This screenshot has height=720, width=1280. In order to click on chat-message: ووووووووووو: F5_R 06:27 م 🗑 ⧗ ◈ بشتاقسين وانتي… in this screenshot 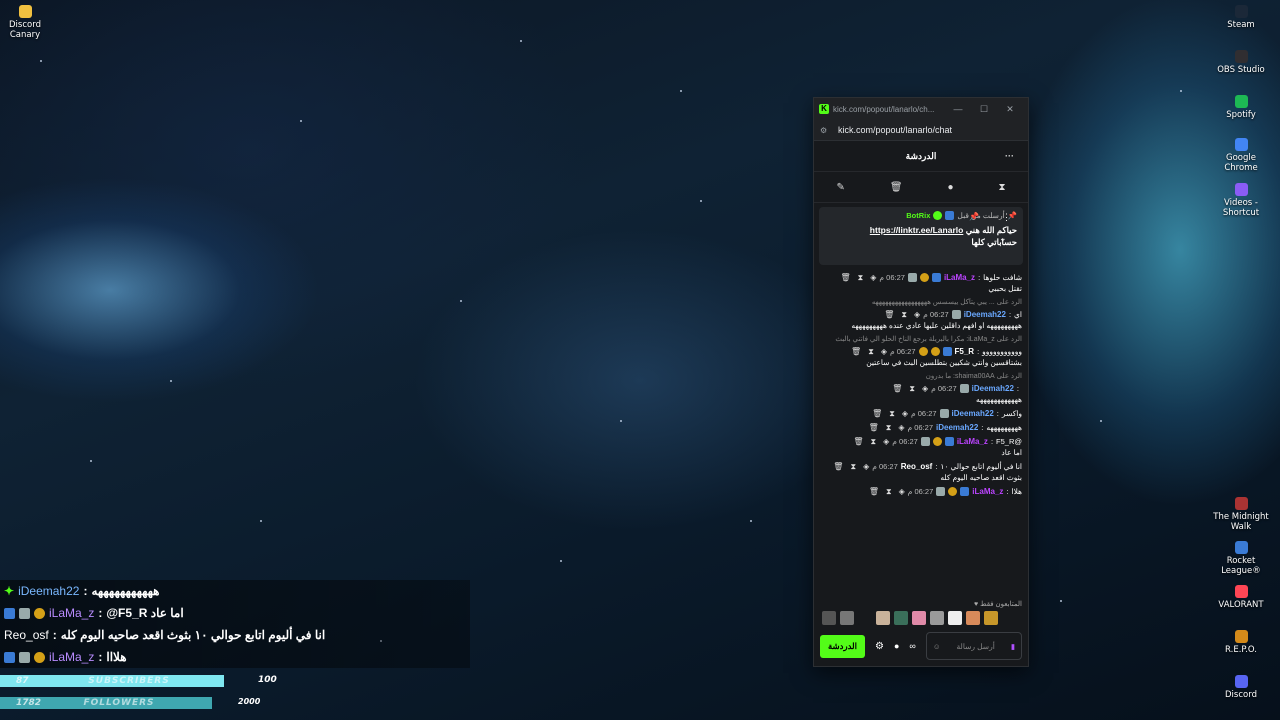, I will do `click(921, 357)`.